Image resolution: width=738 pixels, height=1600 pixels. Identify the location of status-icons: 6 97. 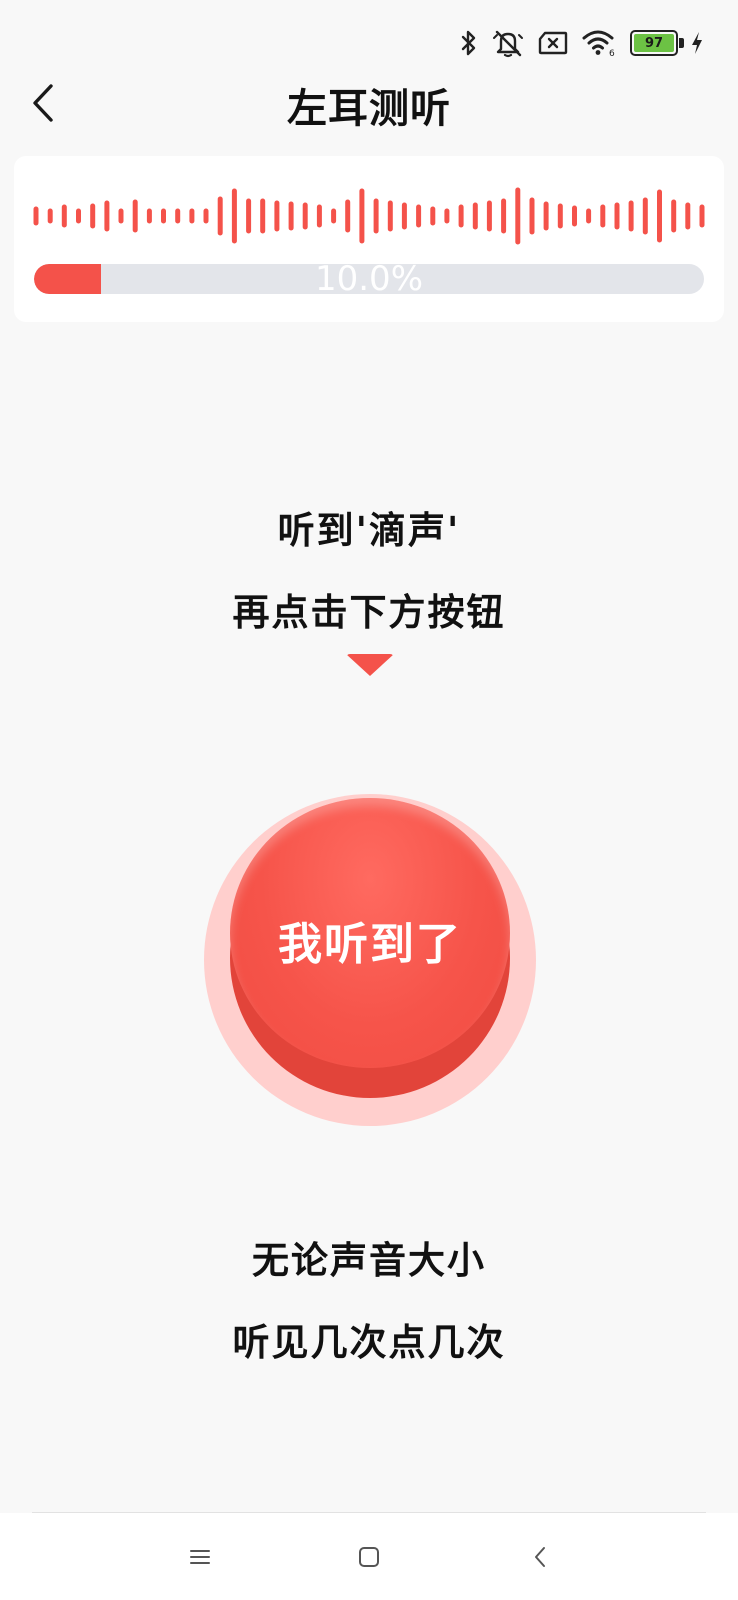
(582, 43).